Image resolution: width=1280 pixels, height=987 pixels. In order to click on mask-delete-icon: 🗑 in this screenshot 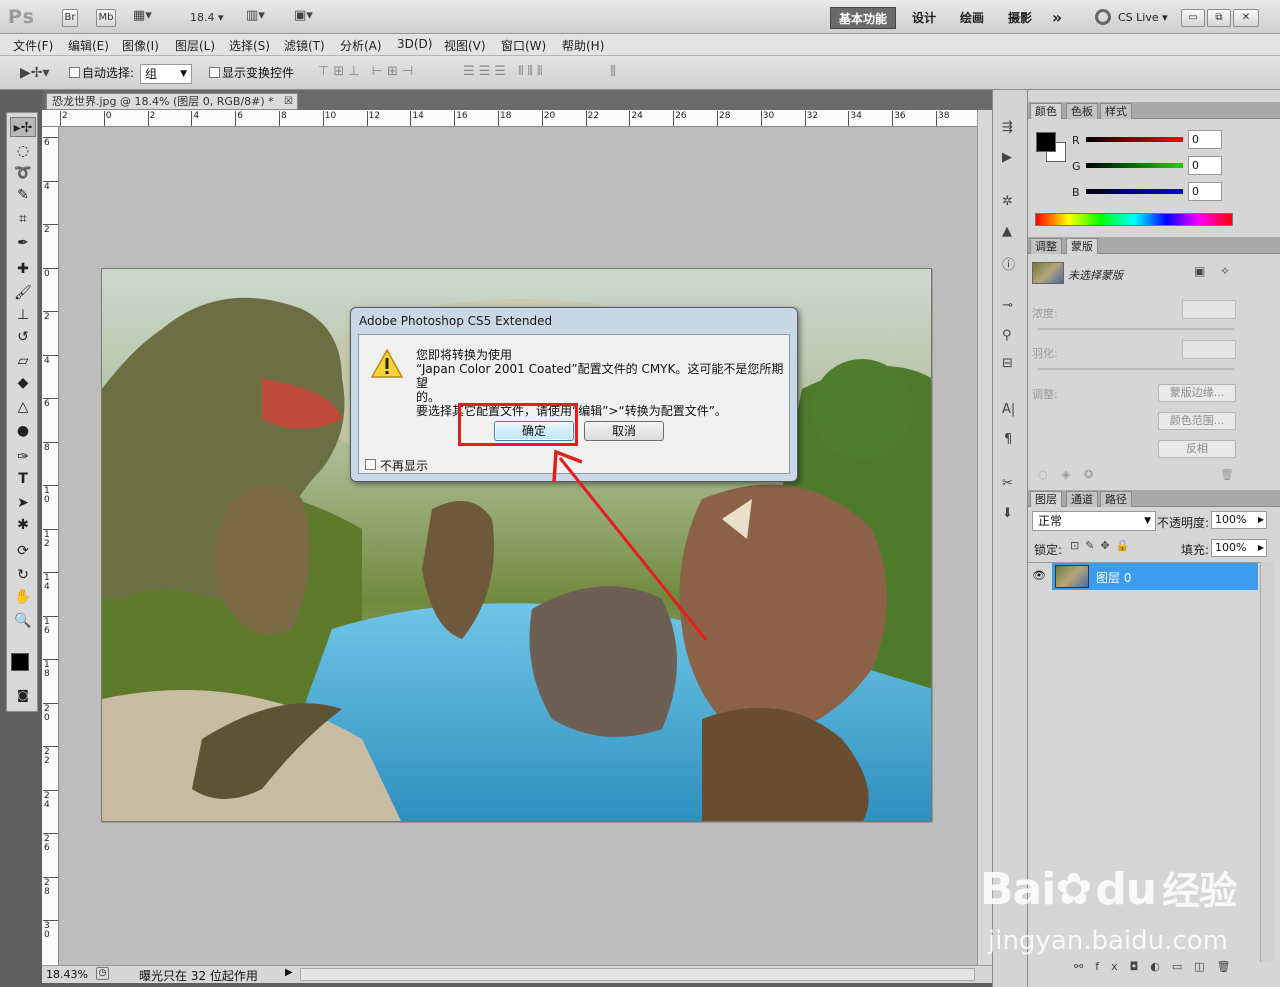, I will do `click(1227, 474)`.